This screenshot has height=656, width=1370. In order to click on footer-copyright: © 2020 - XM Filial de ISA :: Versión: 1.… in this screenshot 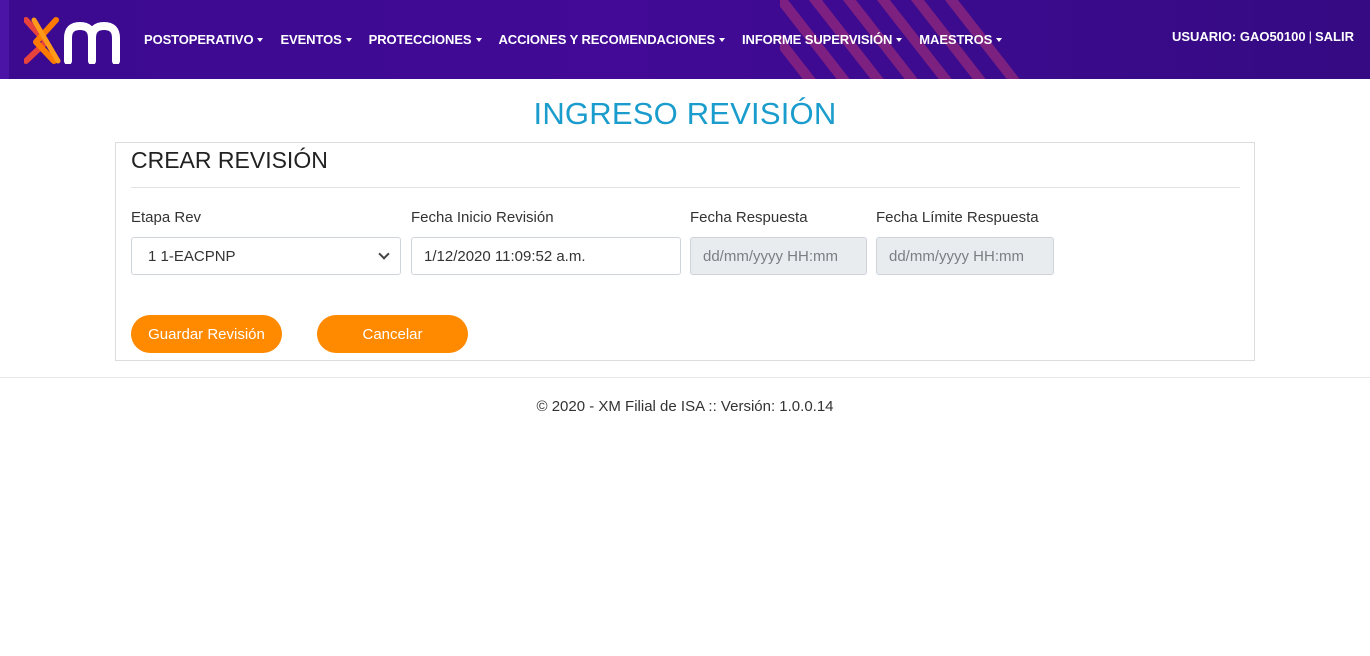, I will do `click(685, 406)`.